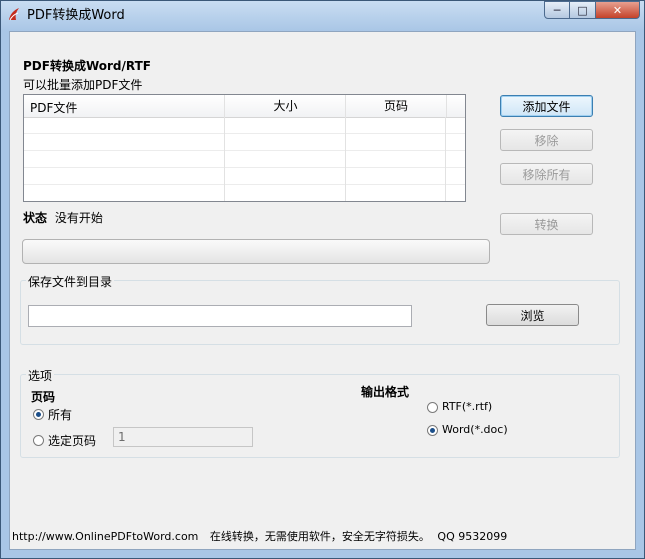  Describe the element at coordinates (40, 375) in the screenshot. I see `options-group-label: 选项` at that location.